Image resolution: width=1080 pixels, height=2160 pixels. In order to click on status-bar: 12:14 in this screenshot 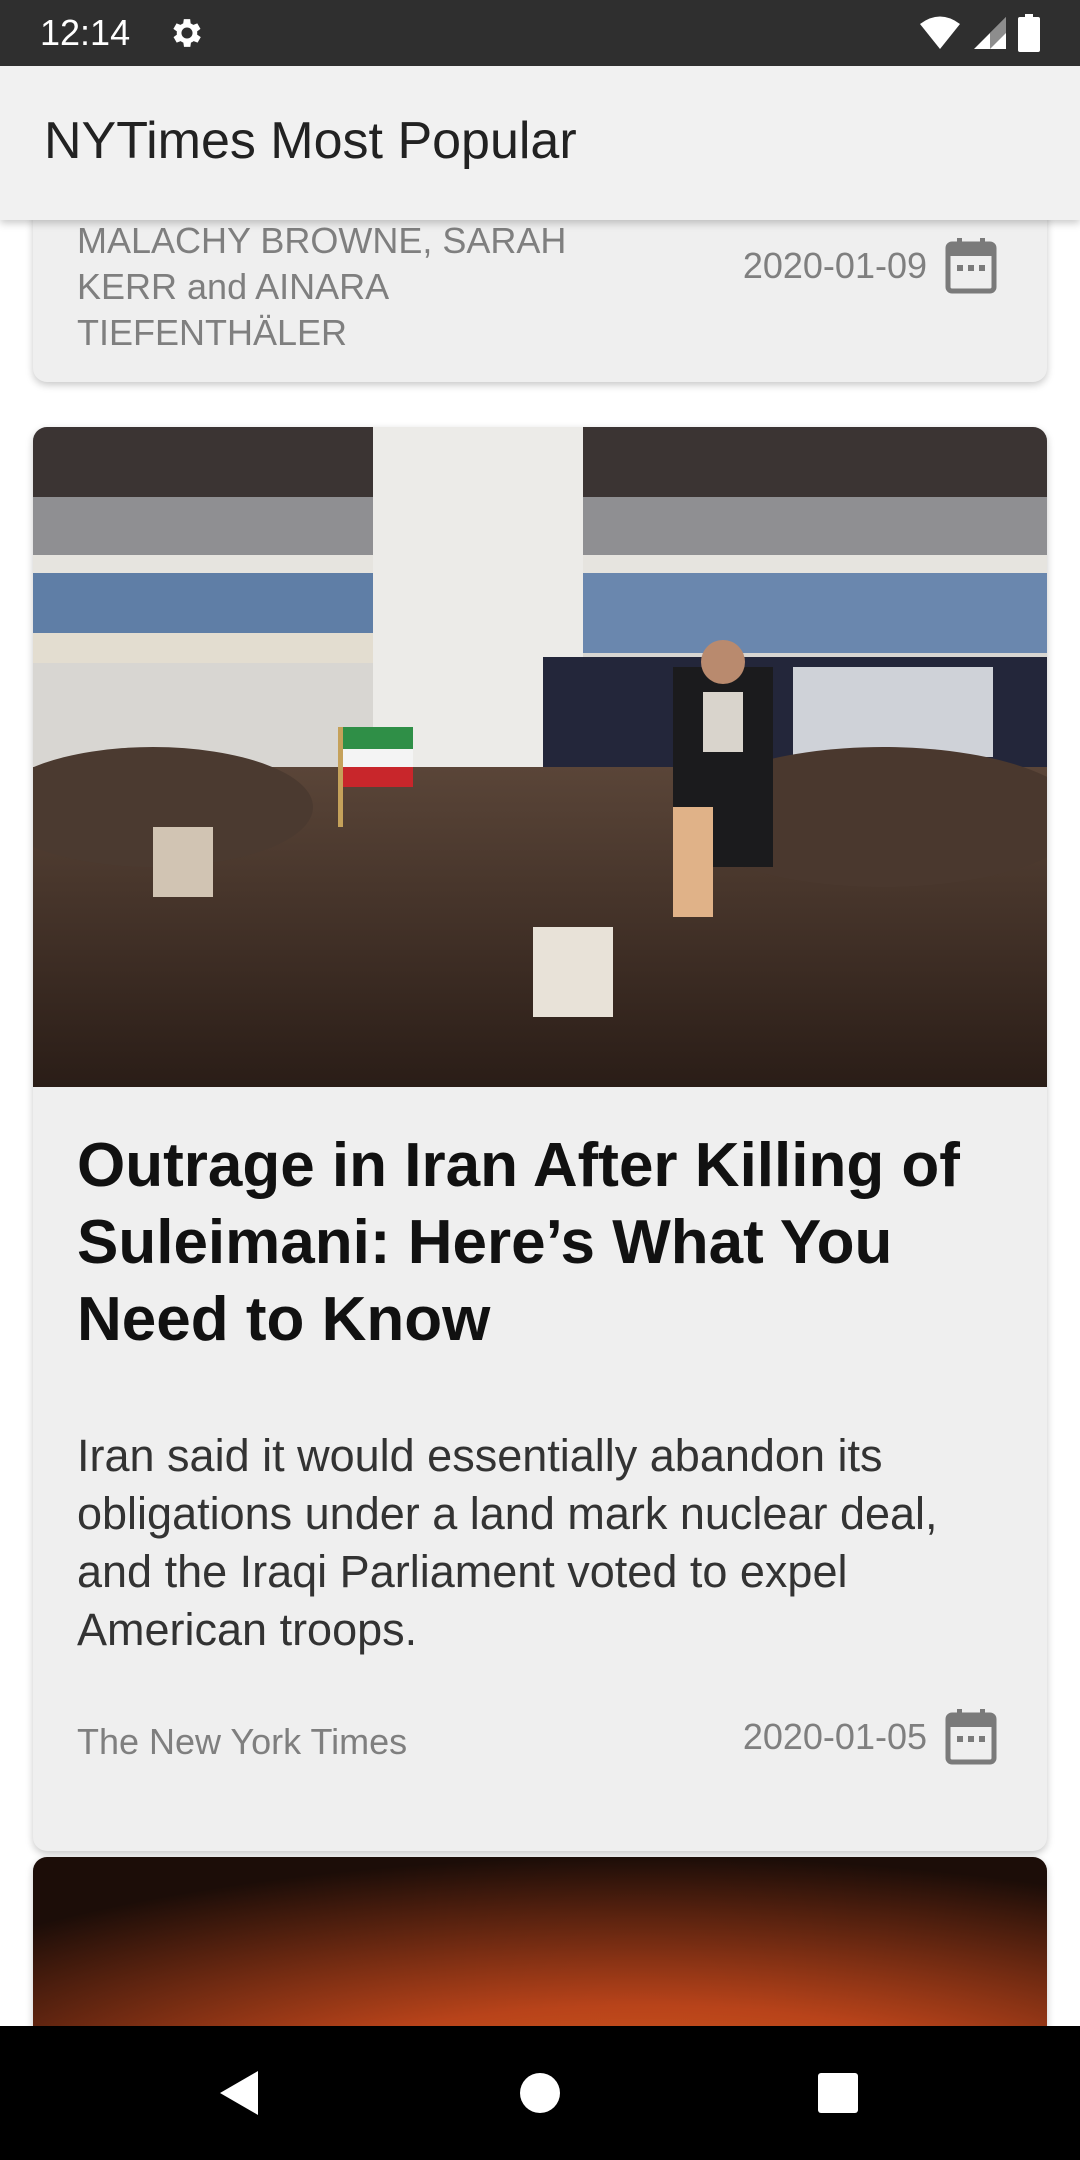, I will do `click(540, 33)`.